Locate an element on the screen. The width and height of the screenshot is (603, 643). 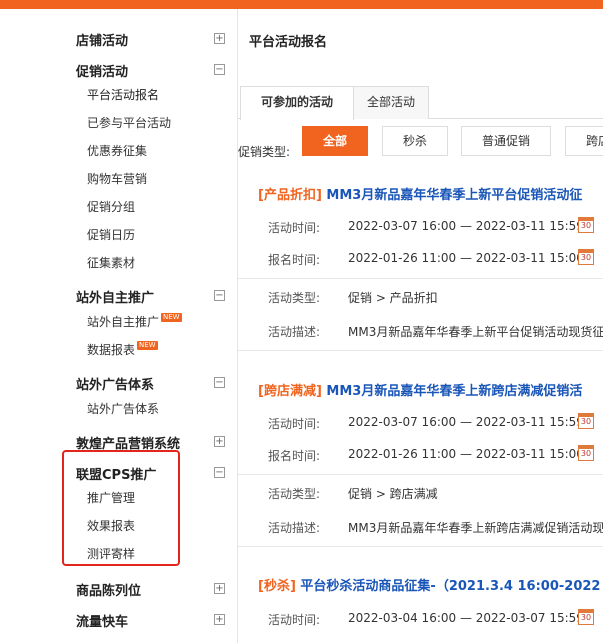
sidebar-item-label: 站外自主推广 is located at coordinates (123, 322).